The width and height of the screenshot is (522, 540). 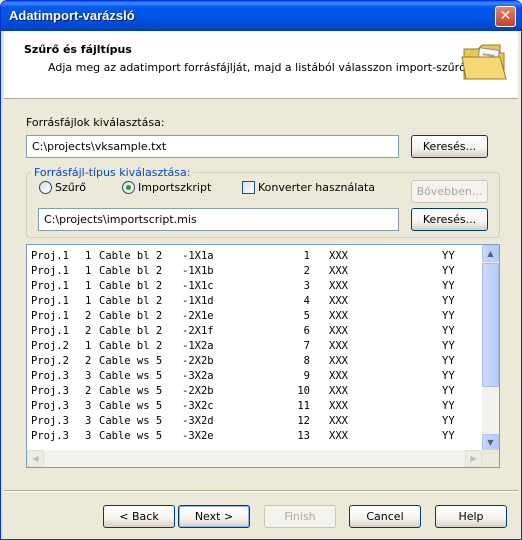 I want to click on scroll-left-button: ◀, so click(x=35, y=458).